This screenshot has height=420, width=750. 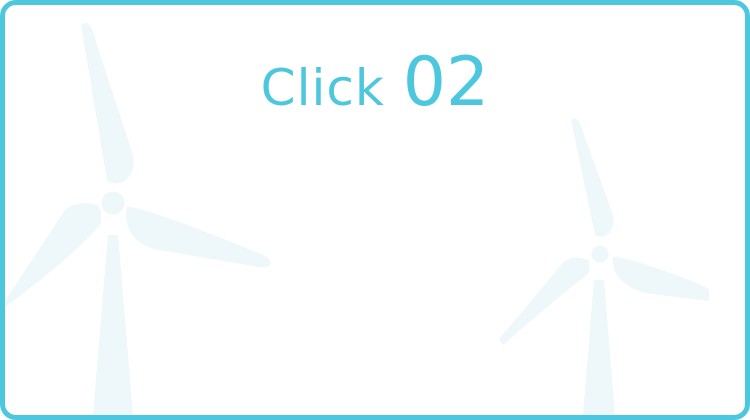 I want to click on headline-number: 02, so click(x=446, y=82).